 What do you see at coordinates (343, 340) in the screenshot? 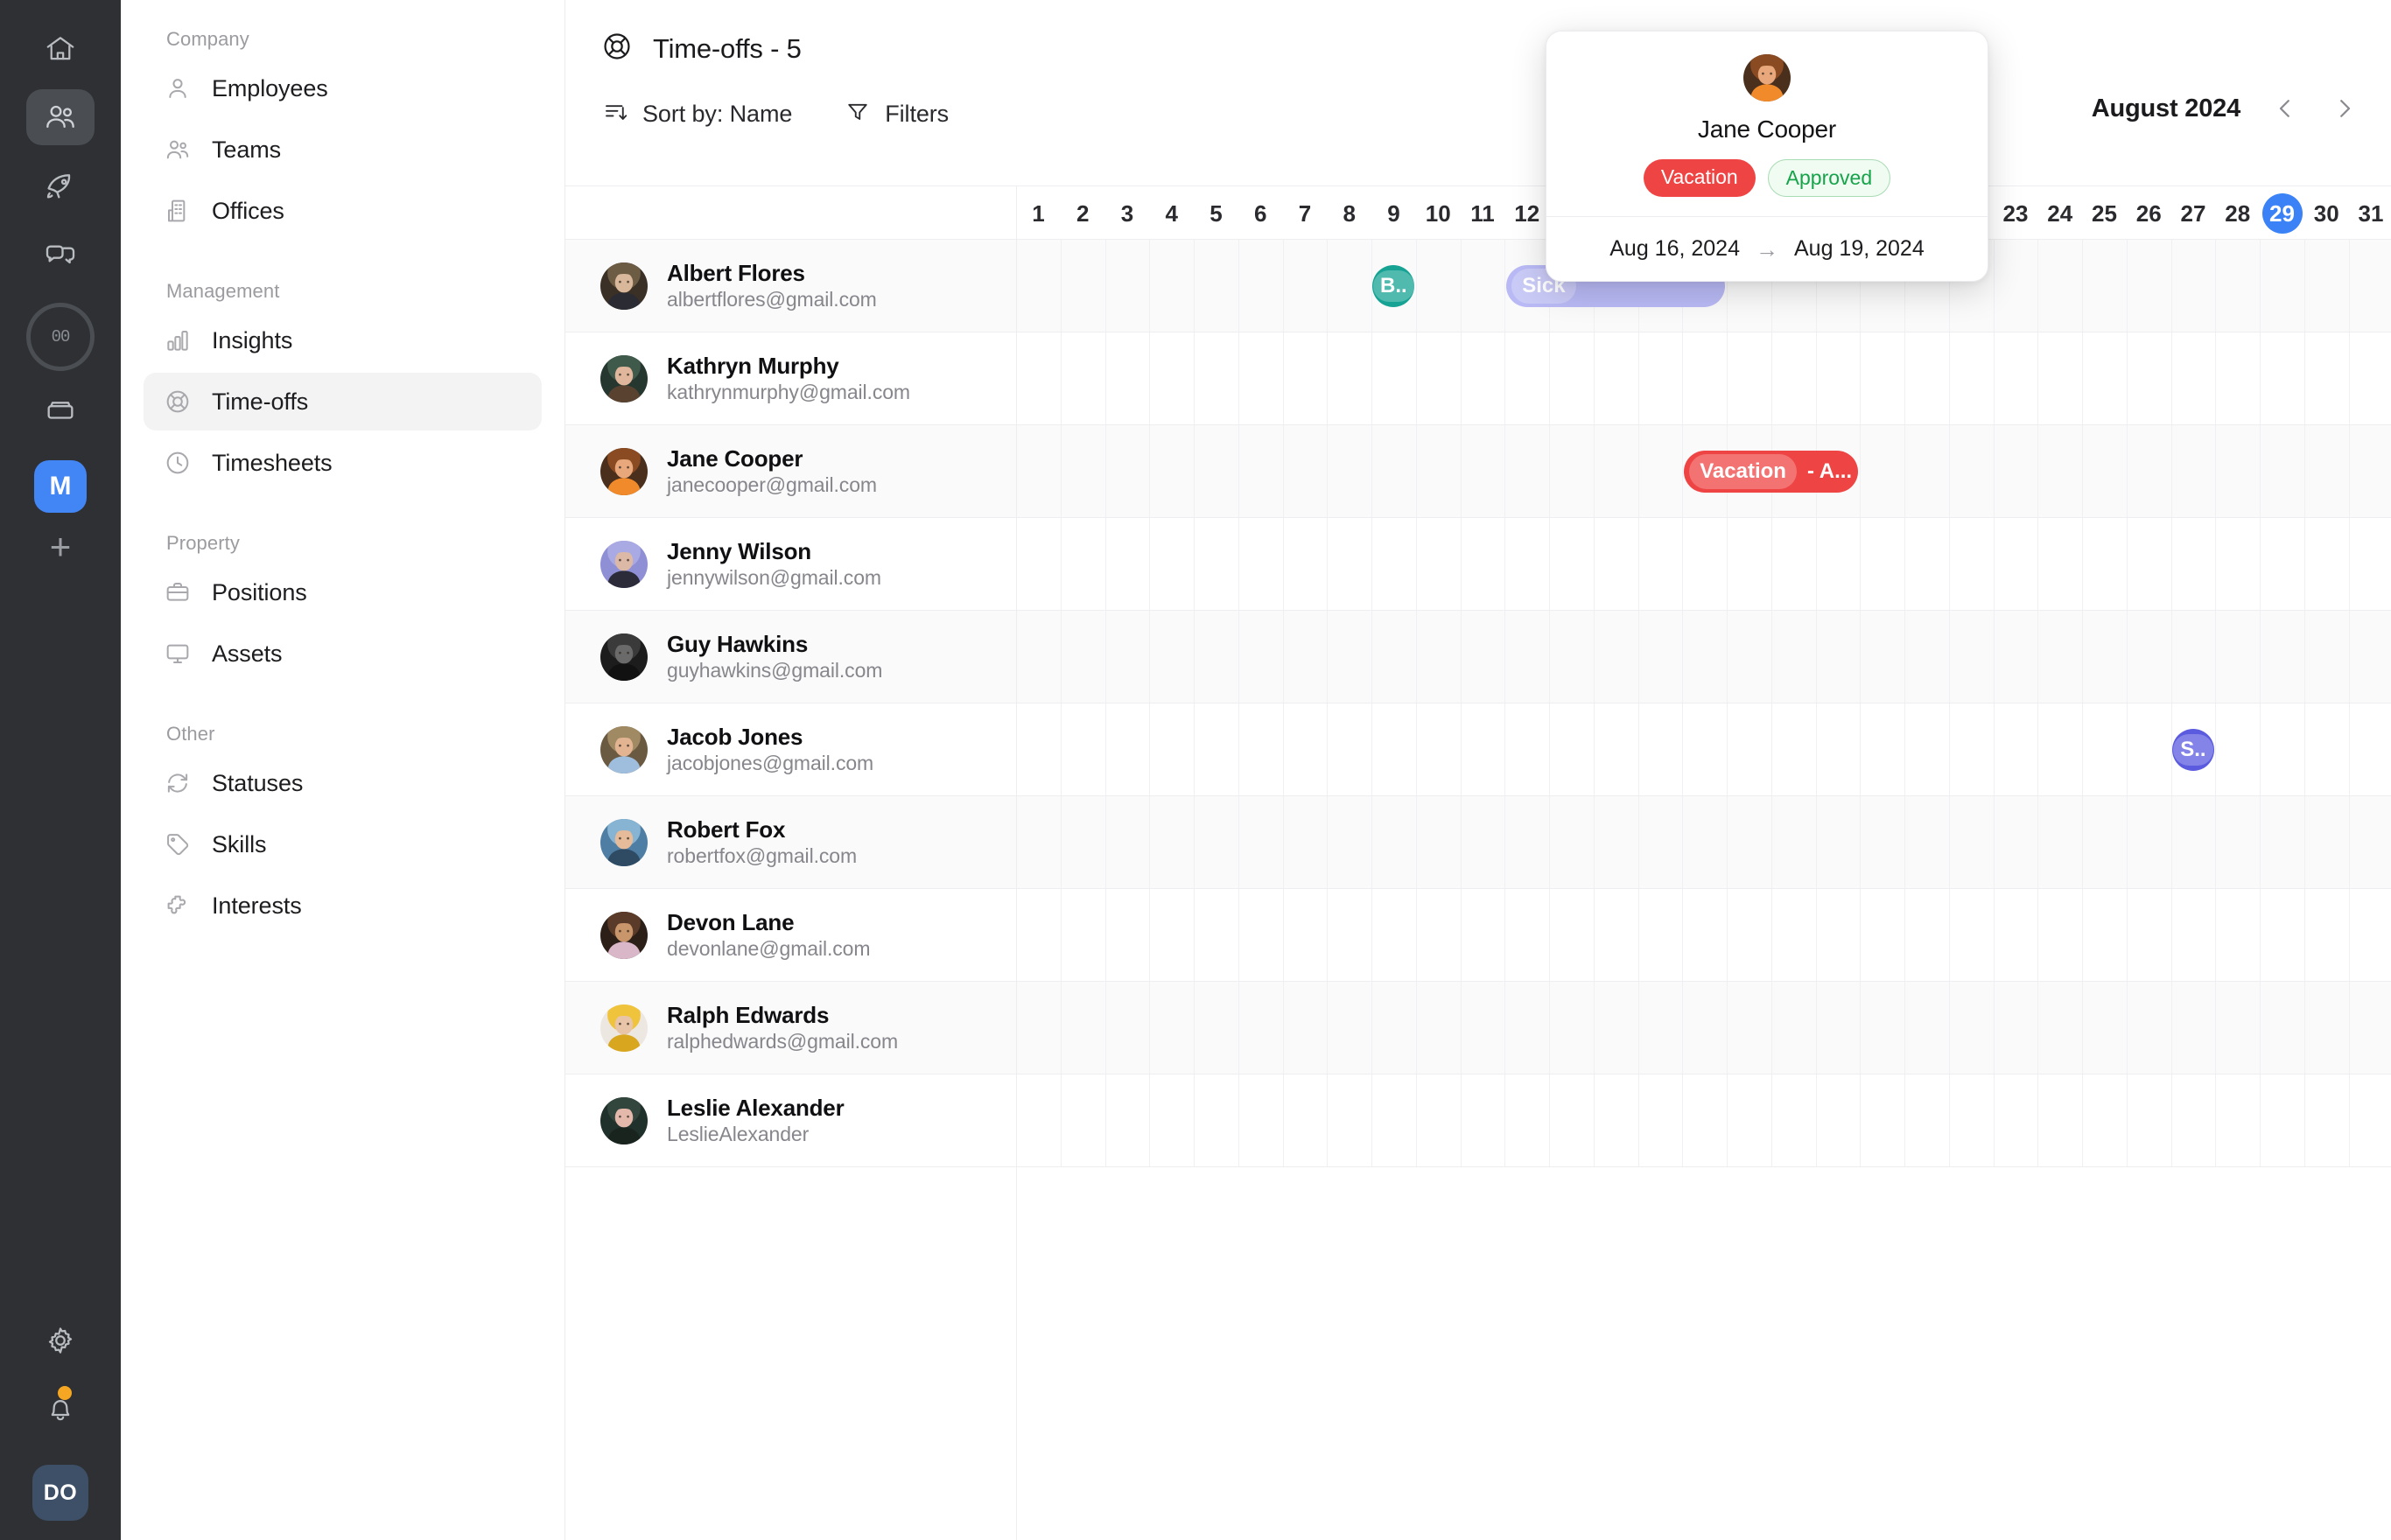
I see `sidebar-item-insights: Insights` at bounding box center [343, 340].